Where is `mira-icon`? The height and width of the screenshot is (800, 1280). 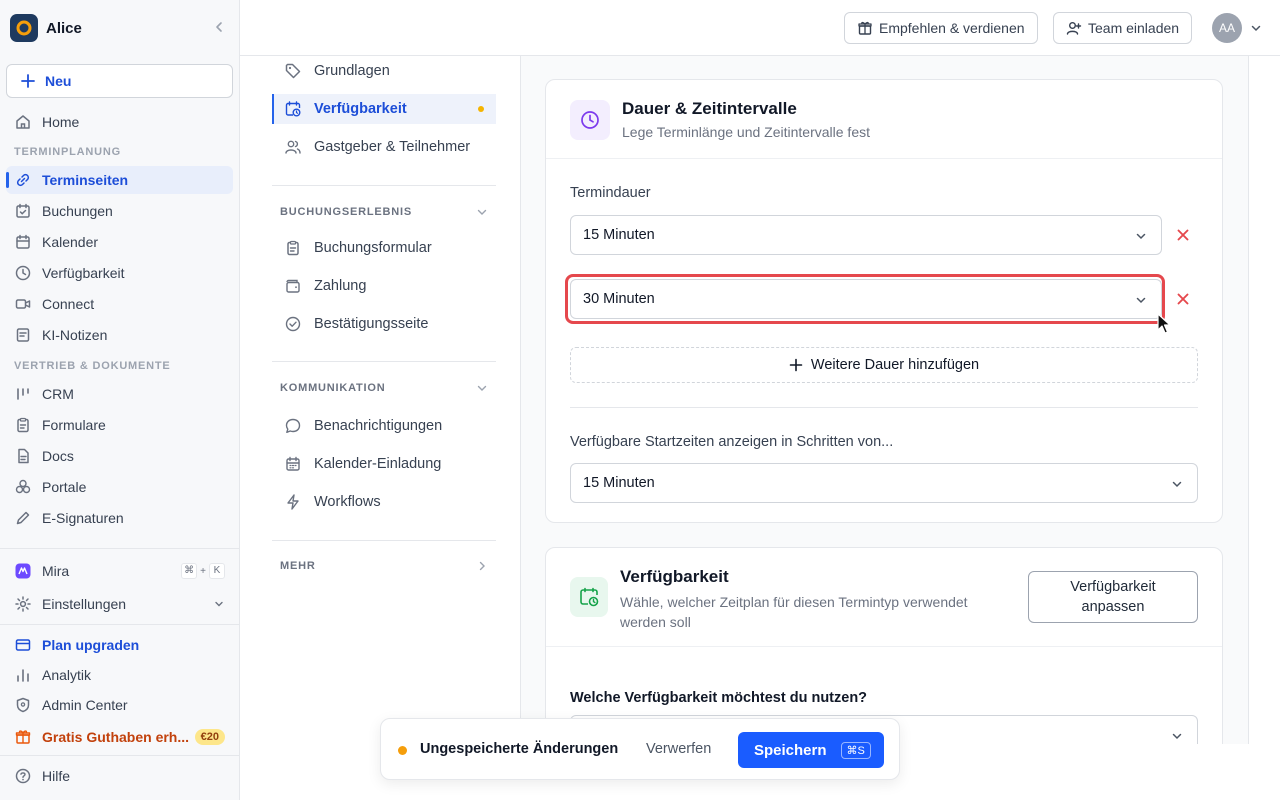 mira-icon is located at coordinates (23, 571).